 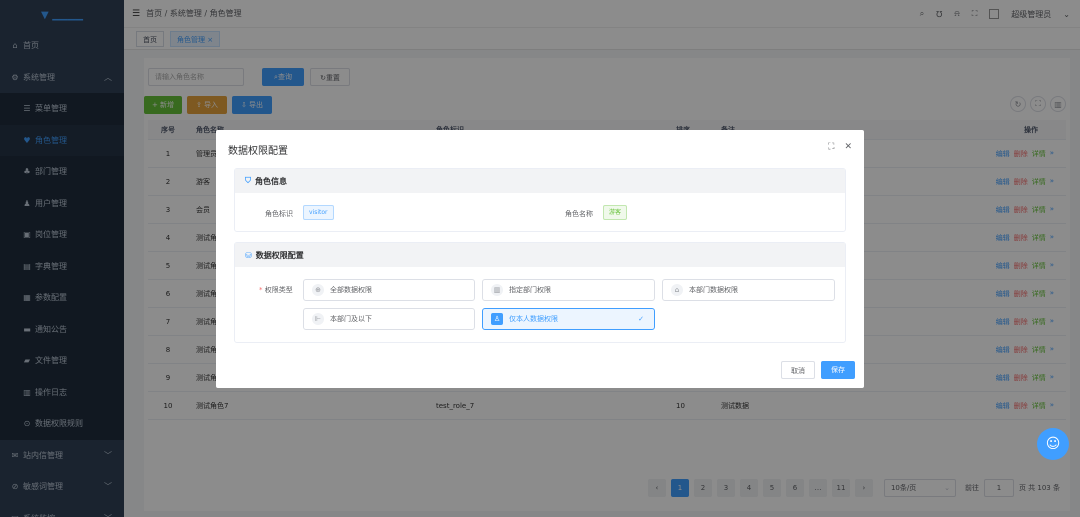 What do you see at coordinates (318, 290) in the screenshot?
I see `globe-icon: ⊕` at bounding box center [318, 290].